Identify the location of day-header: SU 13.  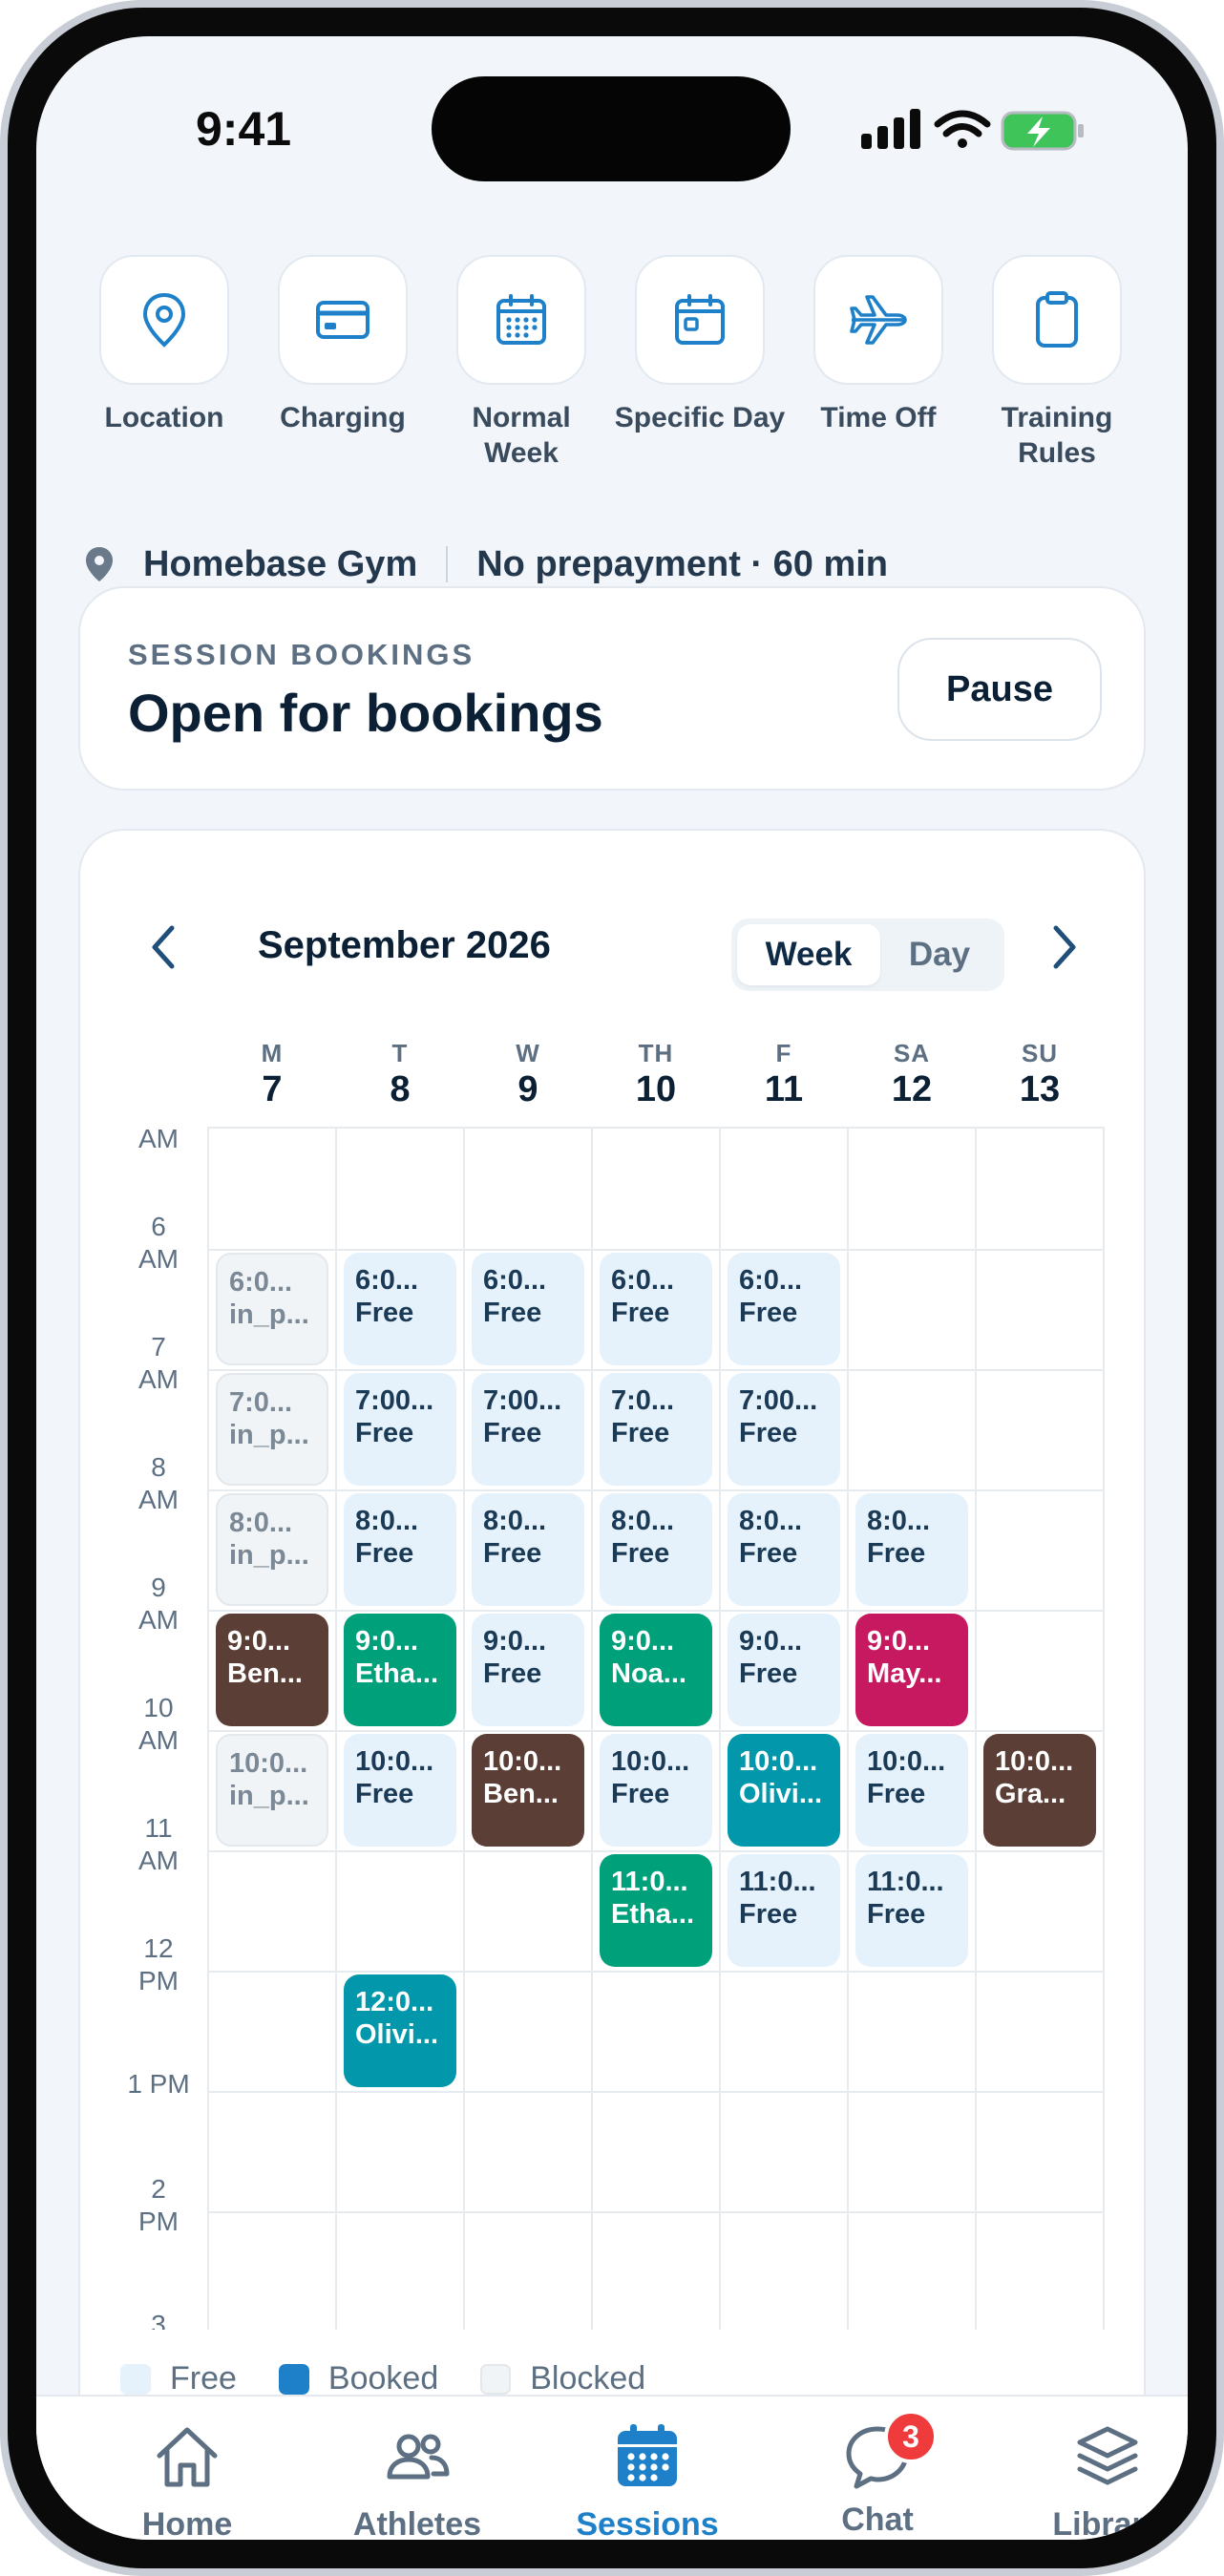
(1040, 1075).